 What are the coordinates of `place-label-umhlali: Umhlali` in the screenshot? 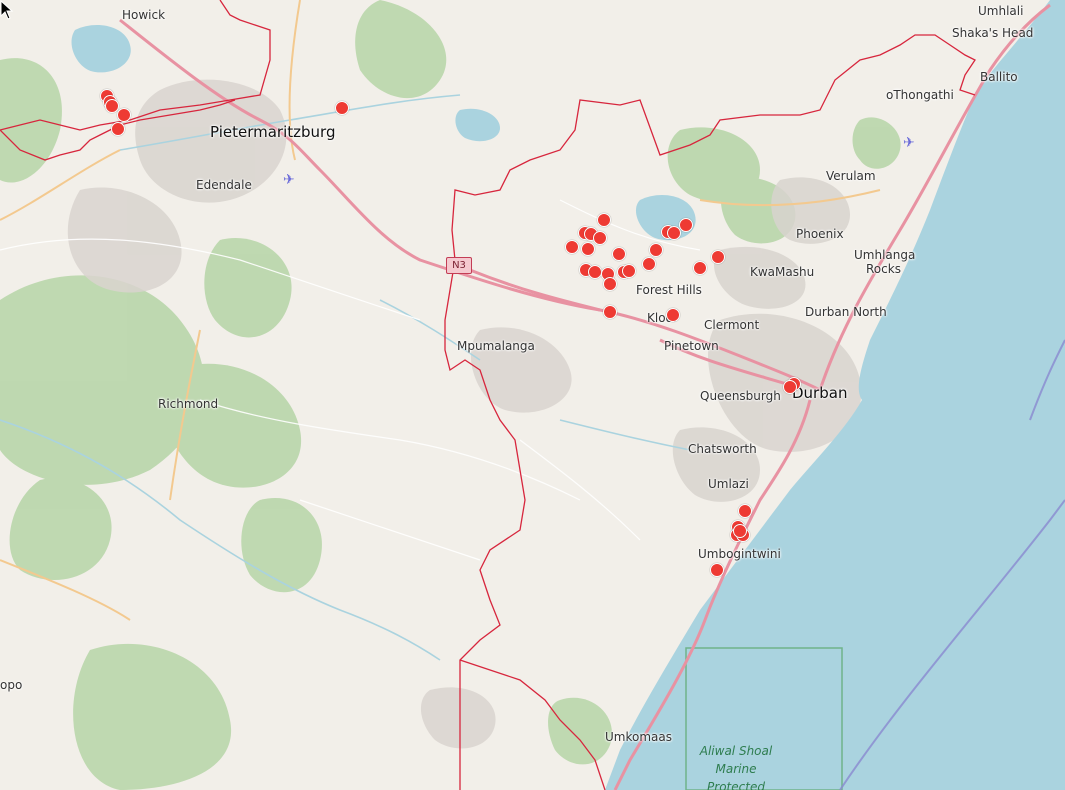 It's located at (1001, 11).